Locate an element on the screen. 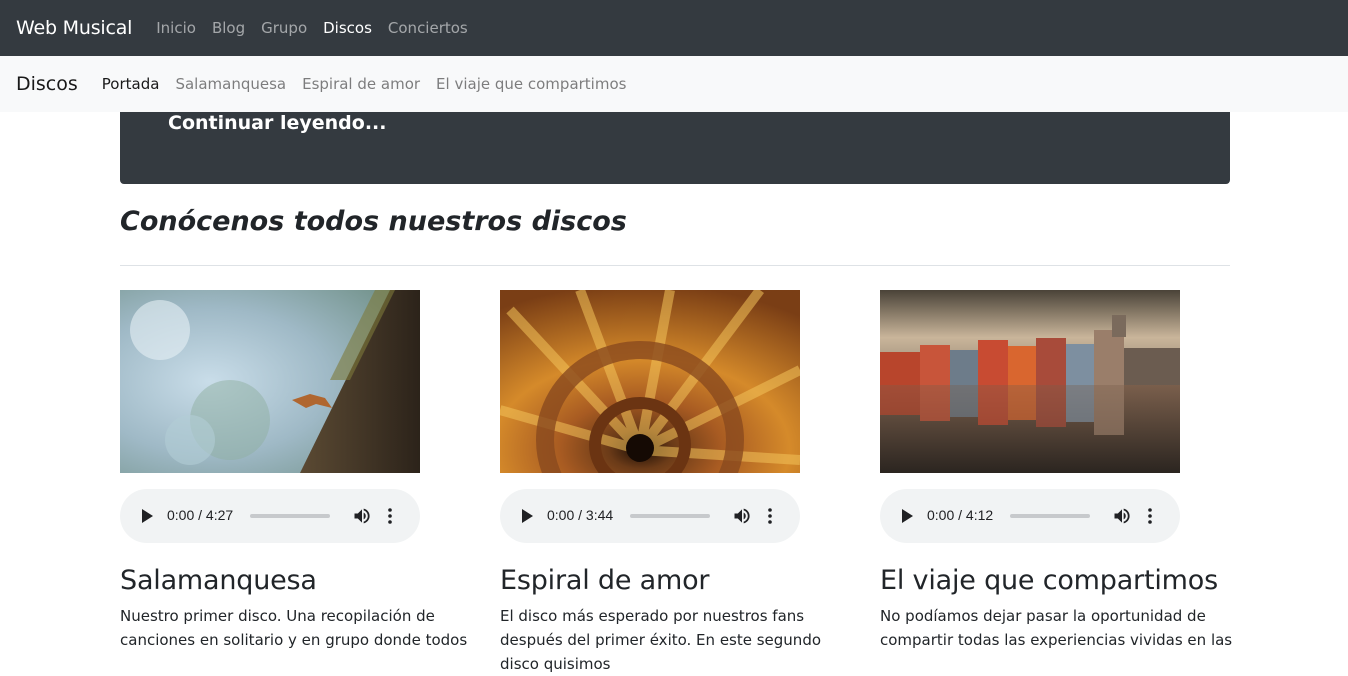 This screenshot has height=676, width=1348. audio-player: 0:00 / 3:44 is located at coordinates (650, 516).